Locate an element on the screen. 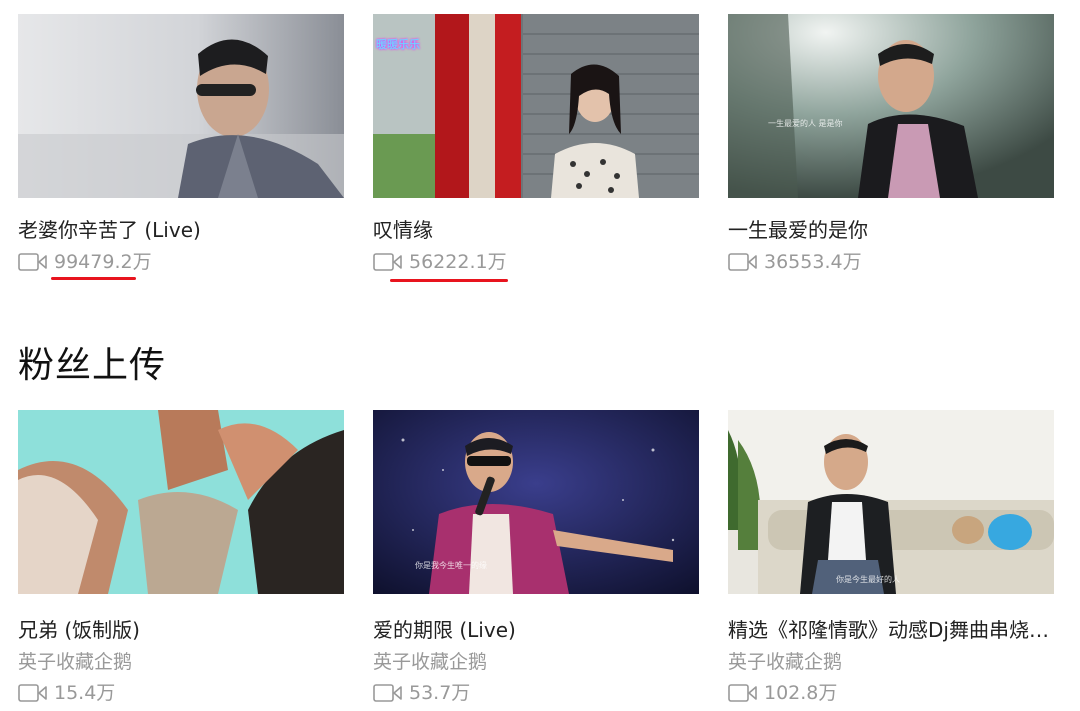 The height and width of the screenshot is (711, 1080). view-count-value: 15.4万 is located at coordinates (85, 693).